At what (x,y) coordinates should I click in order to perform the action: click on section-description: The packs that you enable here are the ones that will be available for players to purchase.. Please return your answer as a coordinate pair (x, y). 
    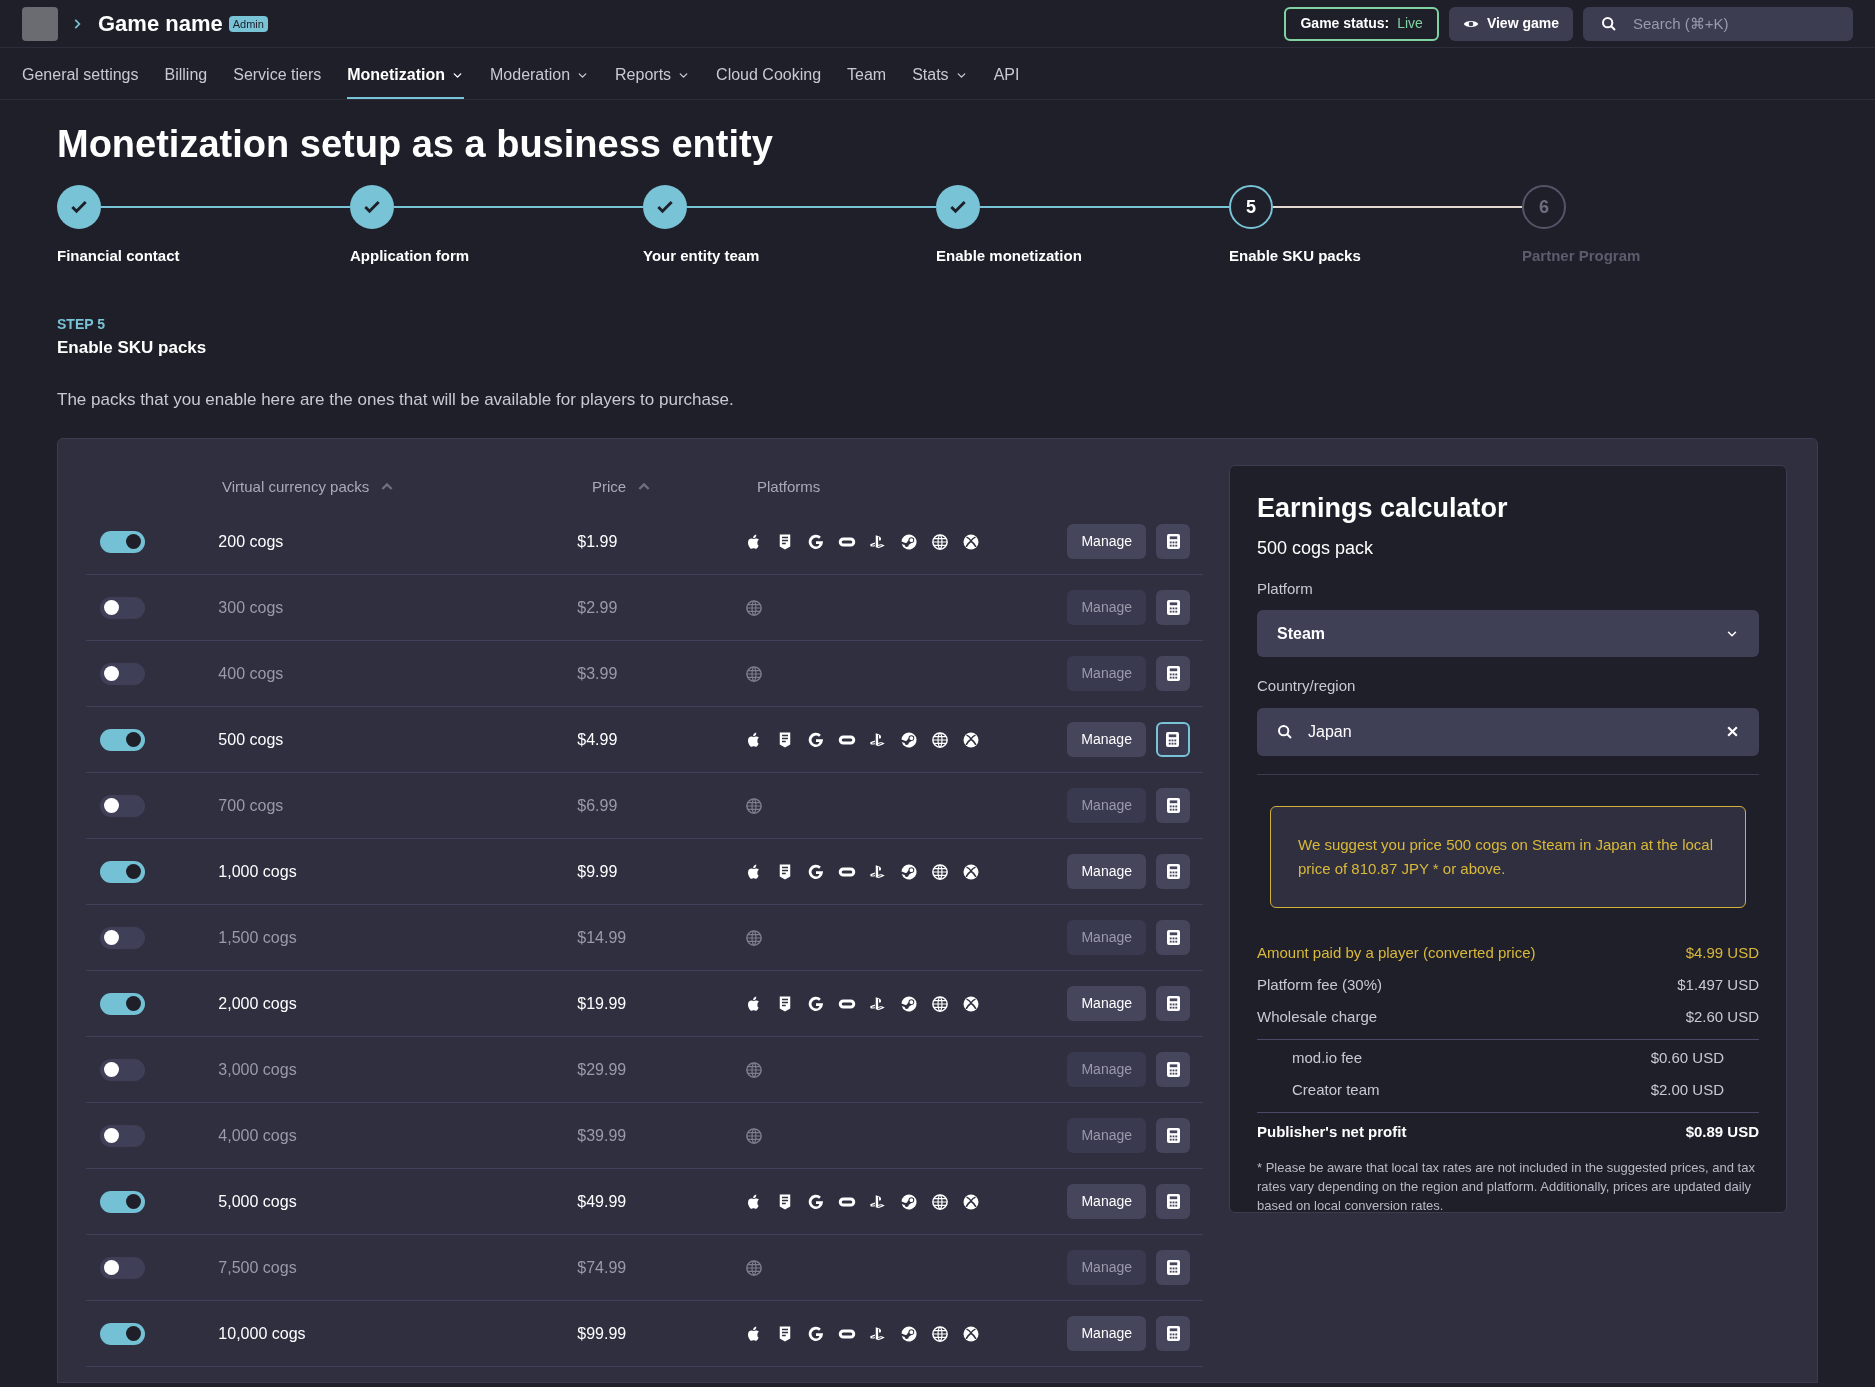
    Looking at the image, I should click on (396, 399).